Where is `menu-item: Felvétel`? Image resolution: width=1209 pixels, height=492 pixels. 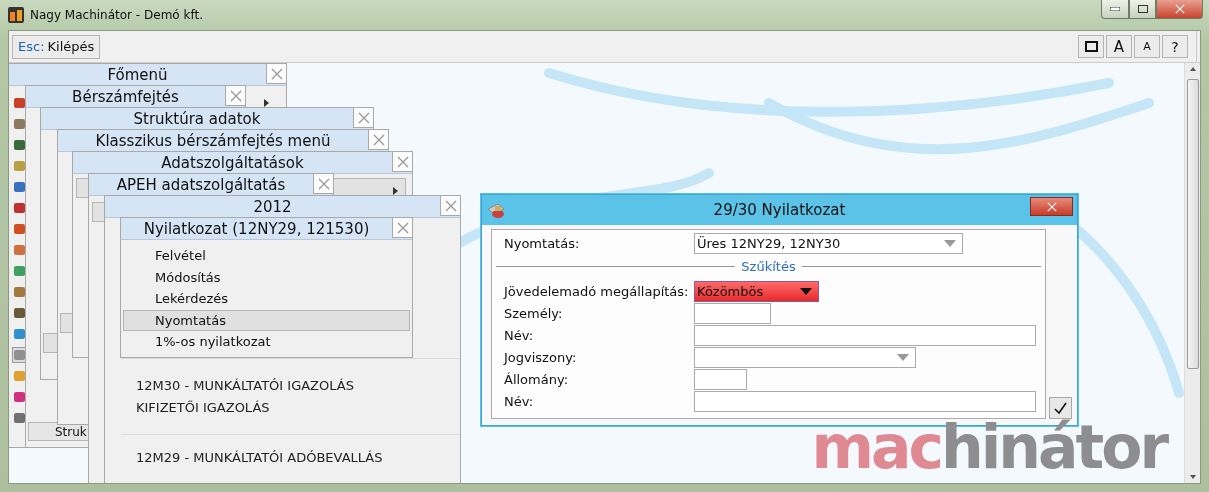 menu-item: Felvétel is located at coordinates (266, 256).